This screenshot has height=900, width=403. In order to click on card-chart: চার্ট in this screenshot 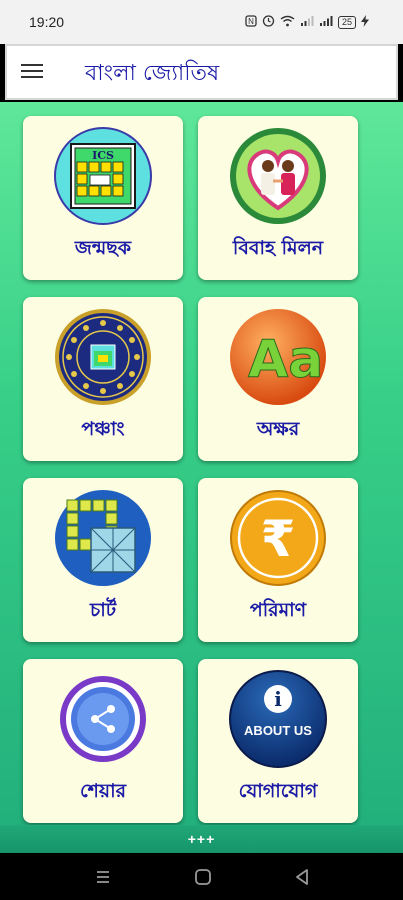, I will do `click(103, 560)`.